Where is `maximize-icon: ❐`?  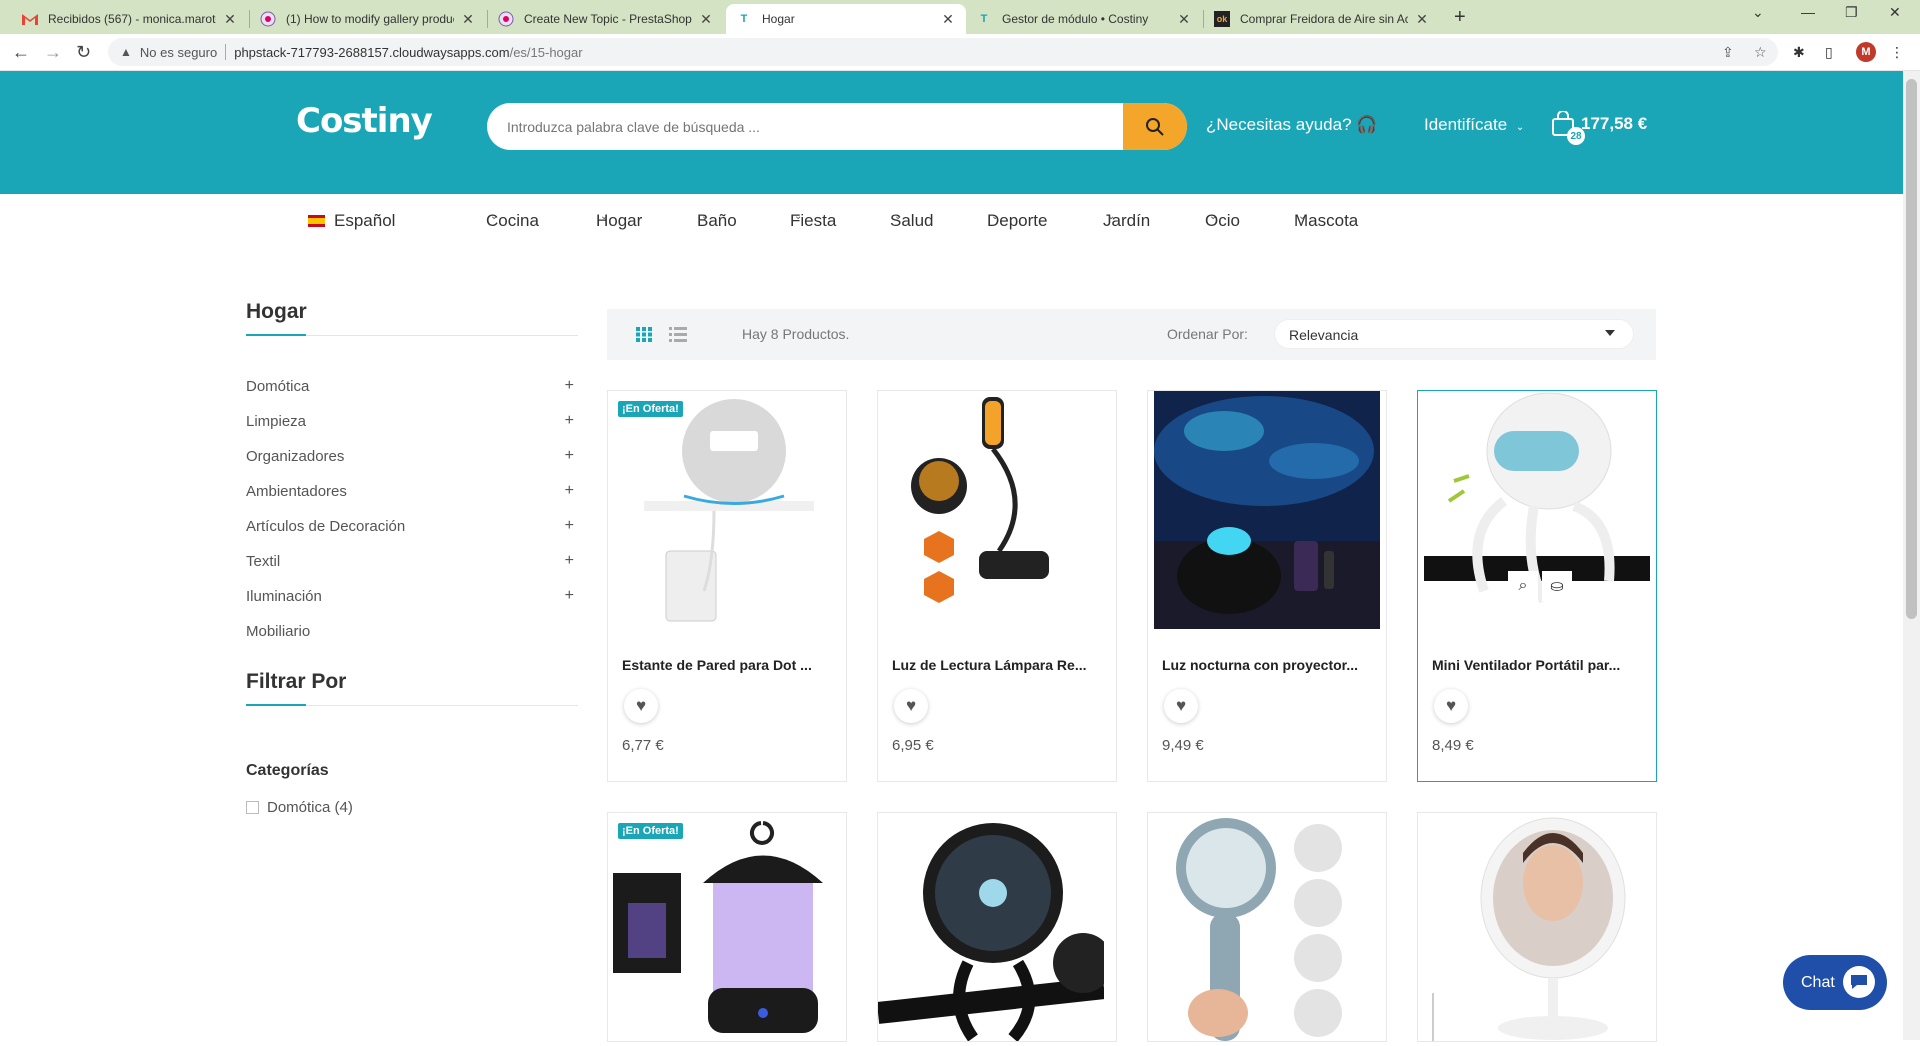
maximize-icon: ❐ is located at coordinates (1851, 12).